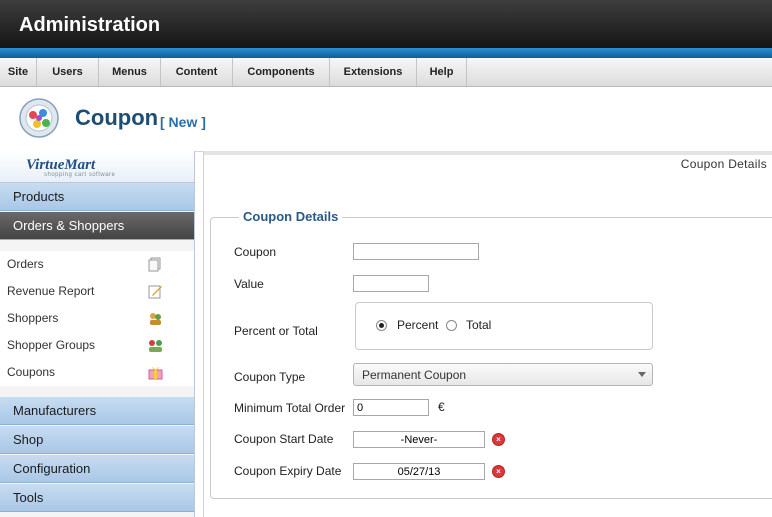  What do you see at coordinates (441, 407) in the screenshot?
I see `currency-symbol: €` at bounding box center [441, 407].